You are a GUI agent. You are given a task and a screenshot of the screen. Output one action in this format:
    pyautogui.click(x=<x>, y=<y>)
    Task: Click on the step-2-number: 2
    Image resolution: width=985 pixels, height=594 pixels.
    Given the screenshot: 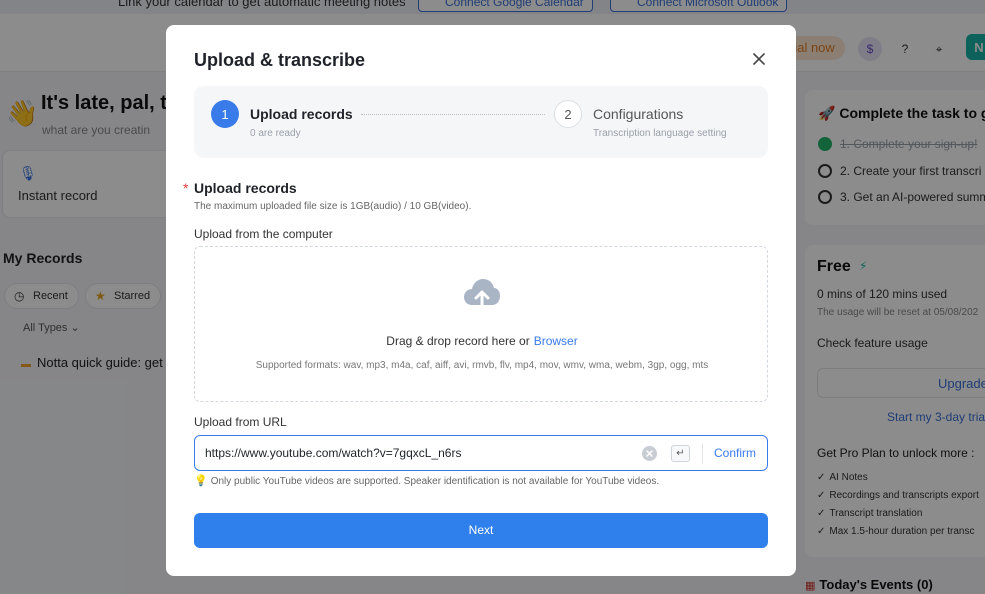 What is the action you would take?
    pyautogui.click(x=568, y=114)
    